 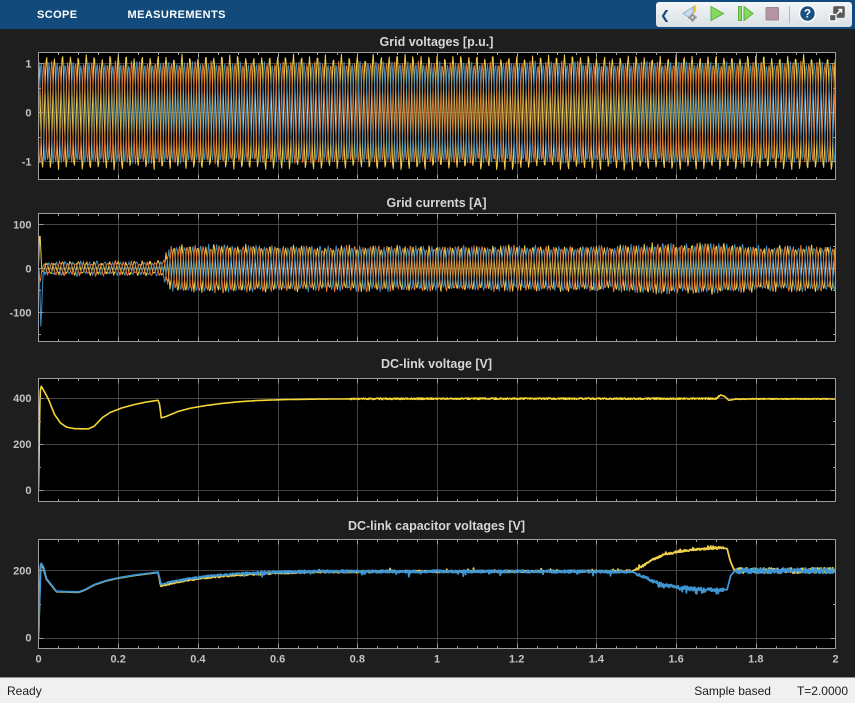 I want to click on step-back-button, so click(x=688, y=15).